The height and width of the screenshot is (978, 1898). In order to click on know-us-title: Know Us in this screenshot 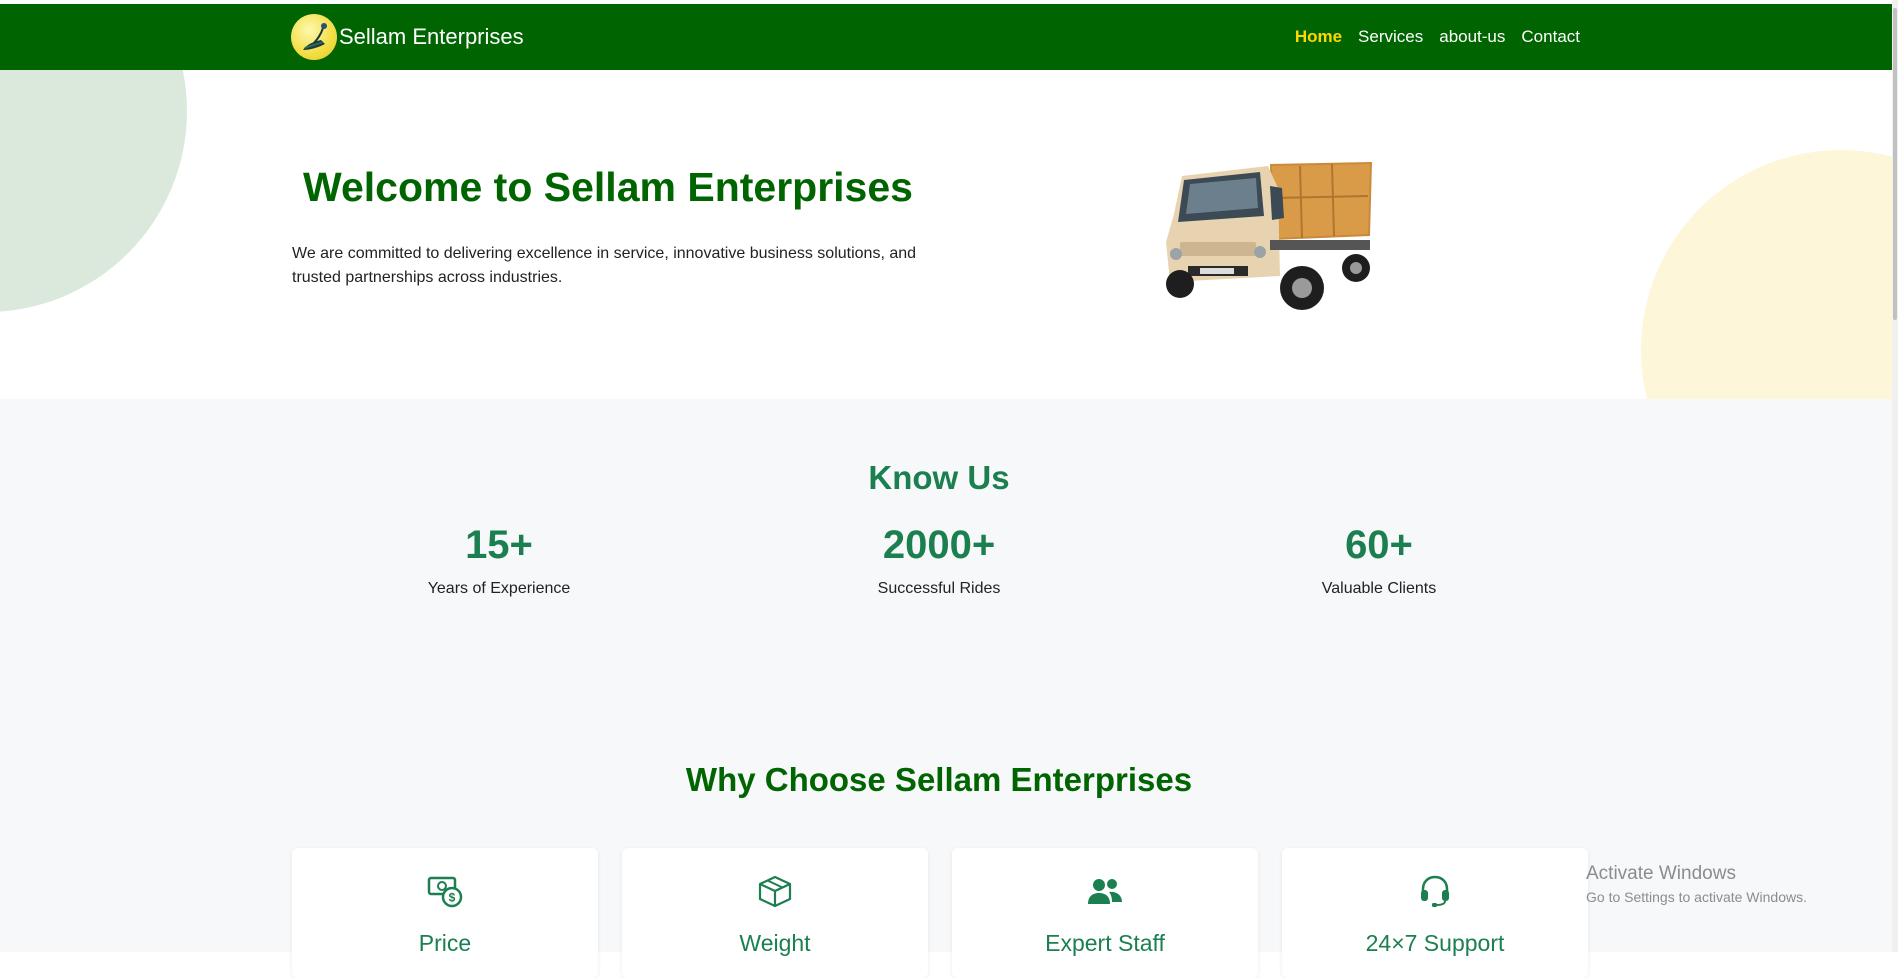, I will do `click(939, 477)`.